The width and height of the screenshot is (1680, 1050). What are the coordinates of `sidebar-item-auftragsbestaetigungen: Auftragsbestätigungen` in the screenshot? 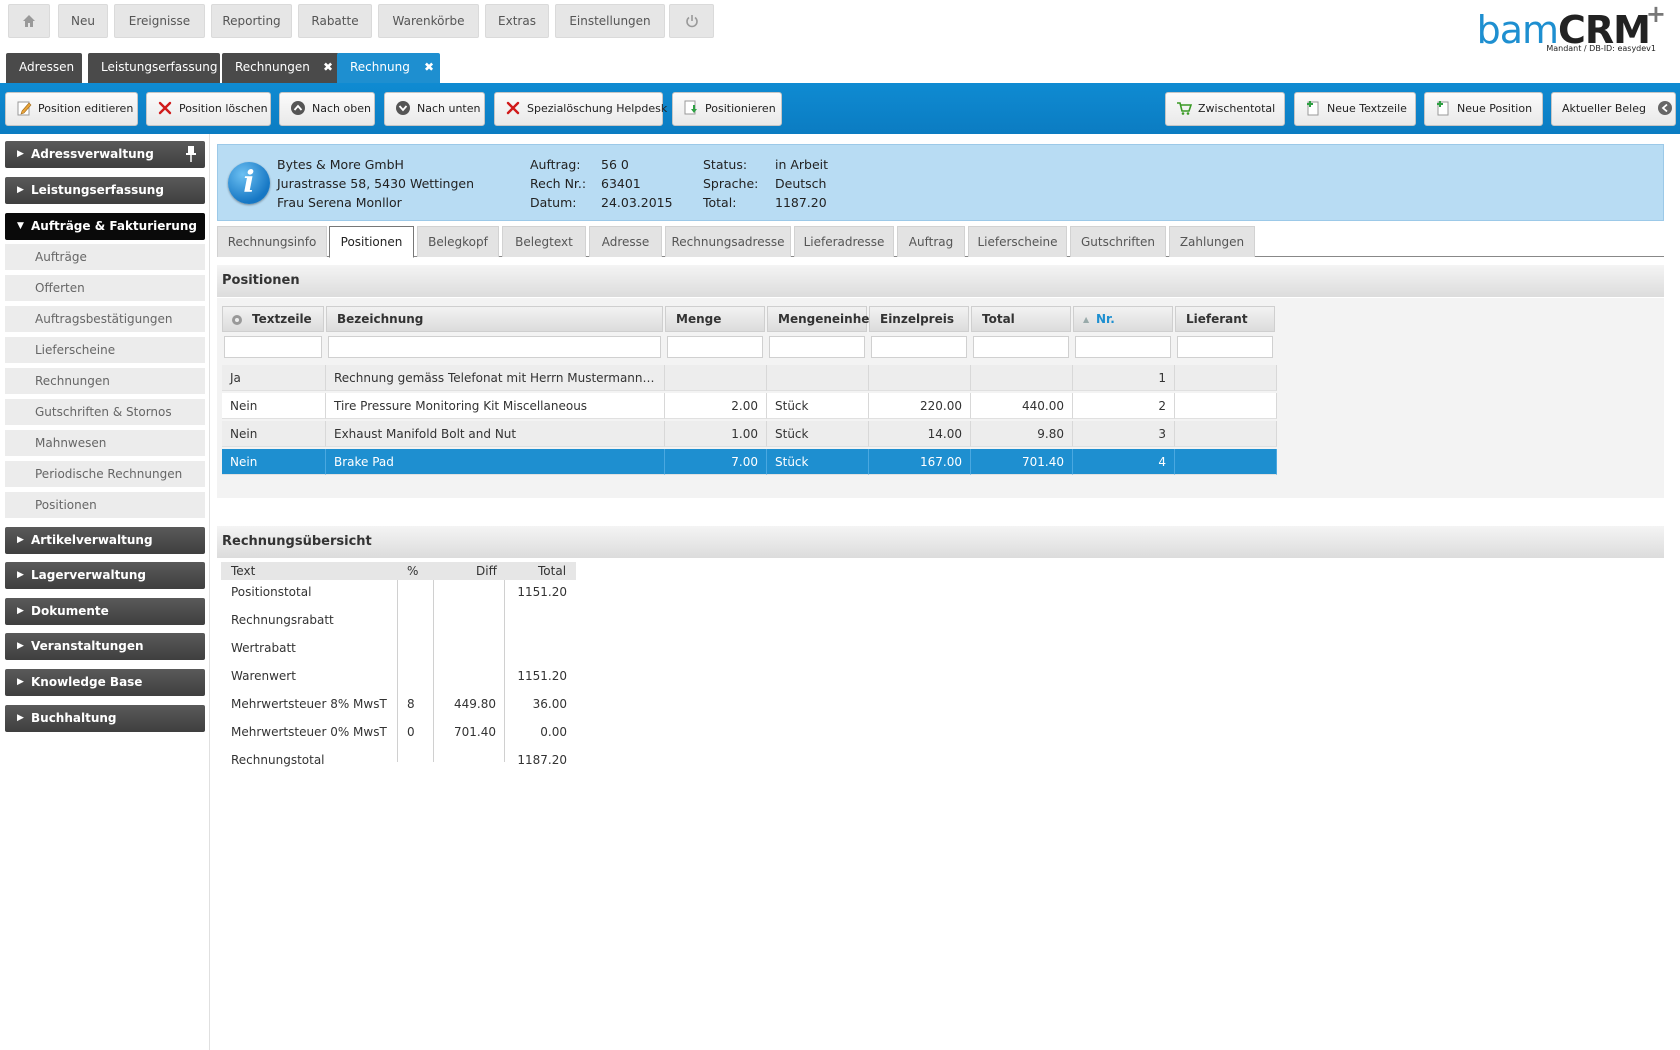 It's located at (105, 319).